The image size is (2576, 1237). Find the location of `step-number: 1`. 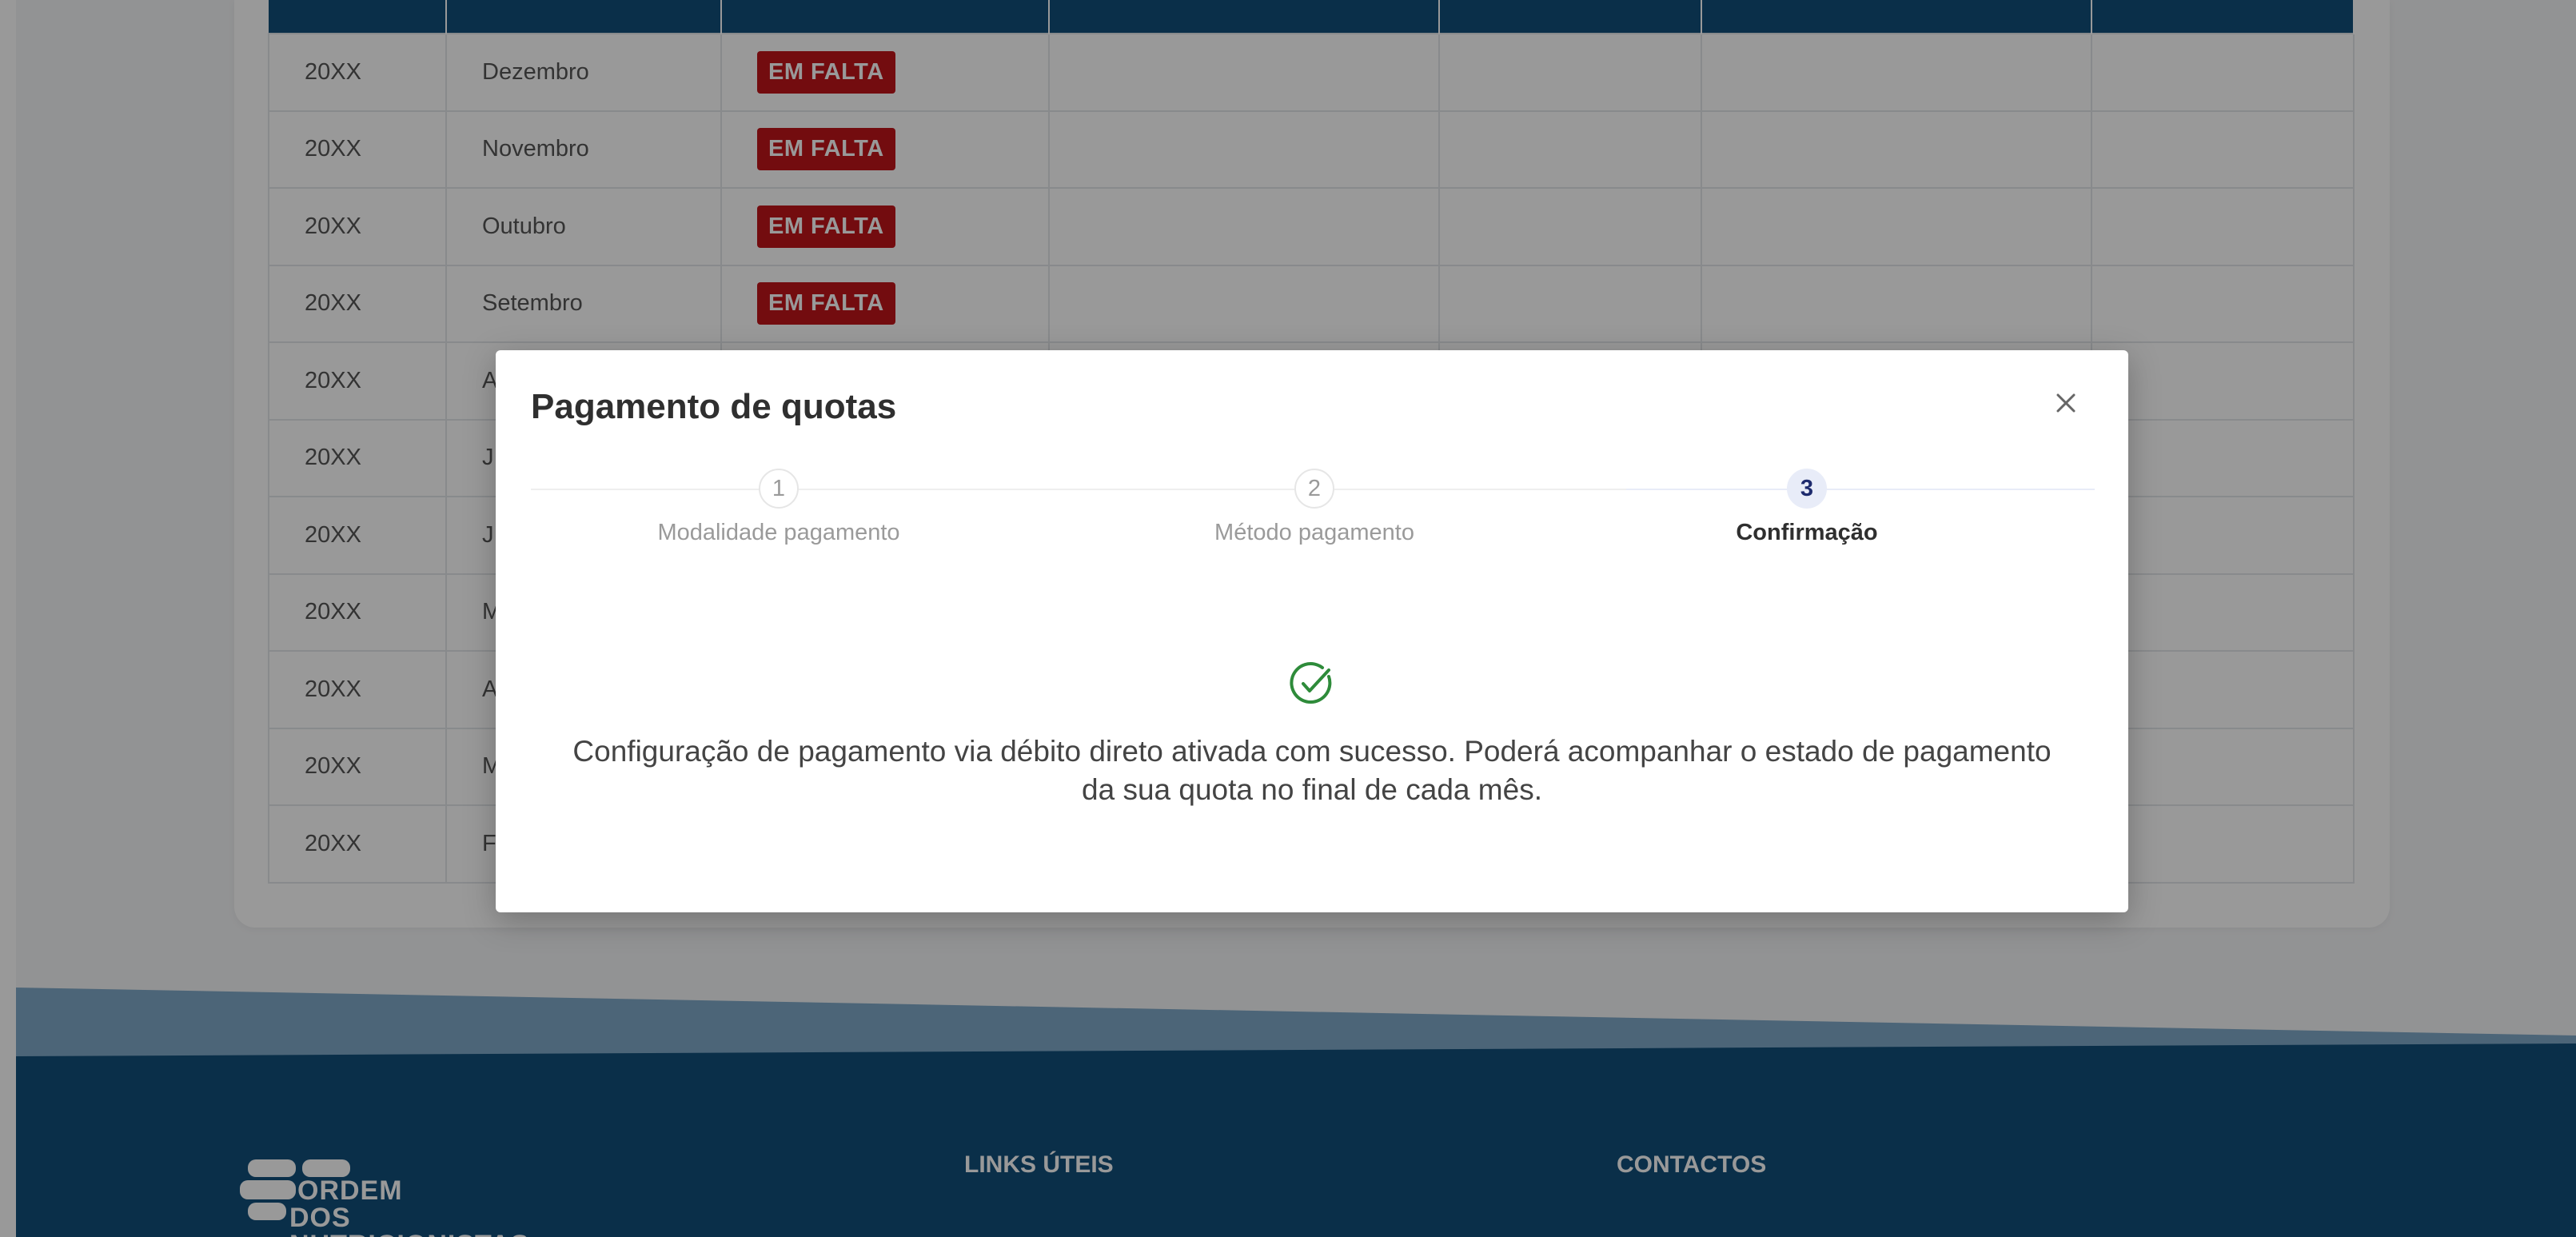

step-number: 1 is located at coordinates (779, 489).